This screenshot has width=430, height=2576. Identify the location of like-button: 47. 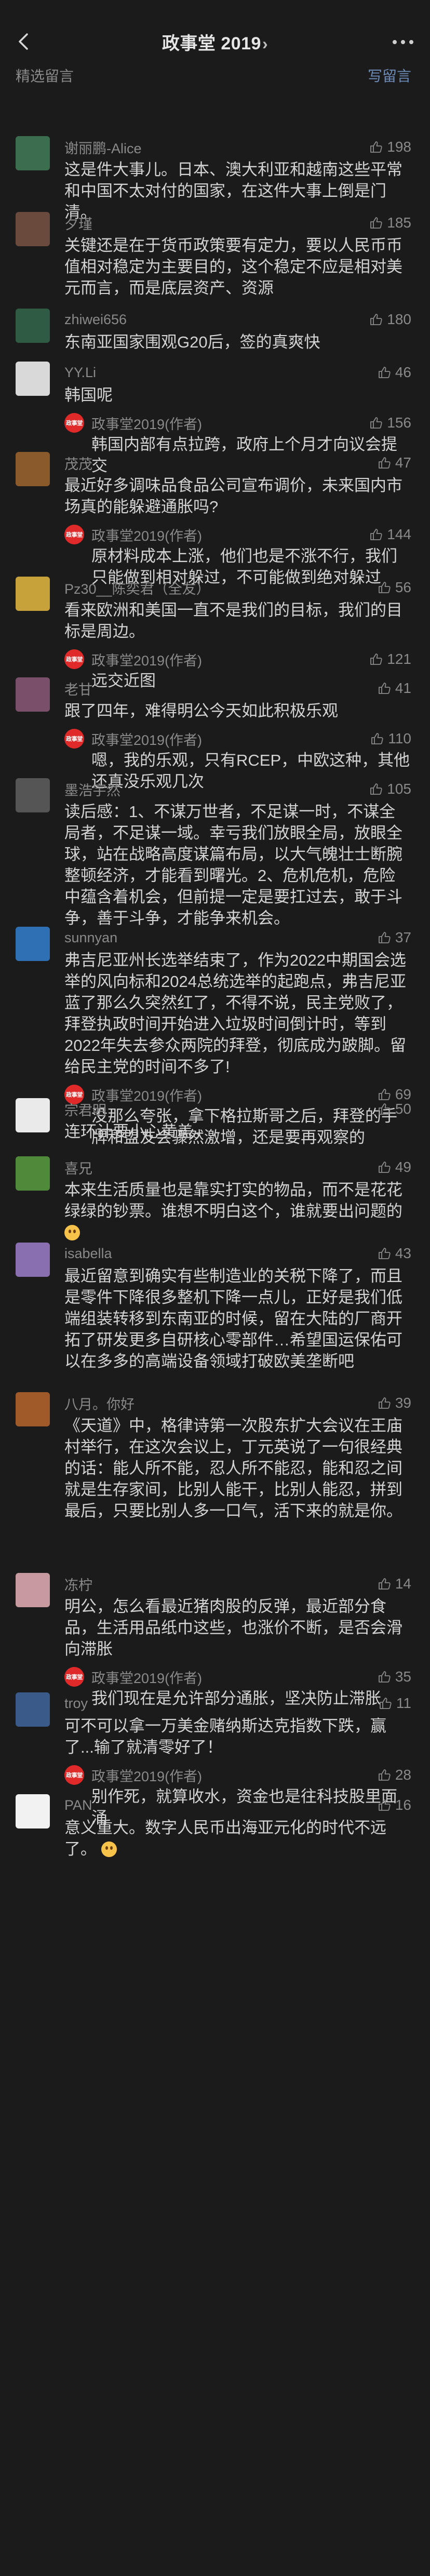
(394, 463).